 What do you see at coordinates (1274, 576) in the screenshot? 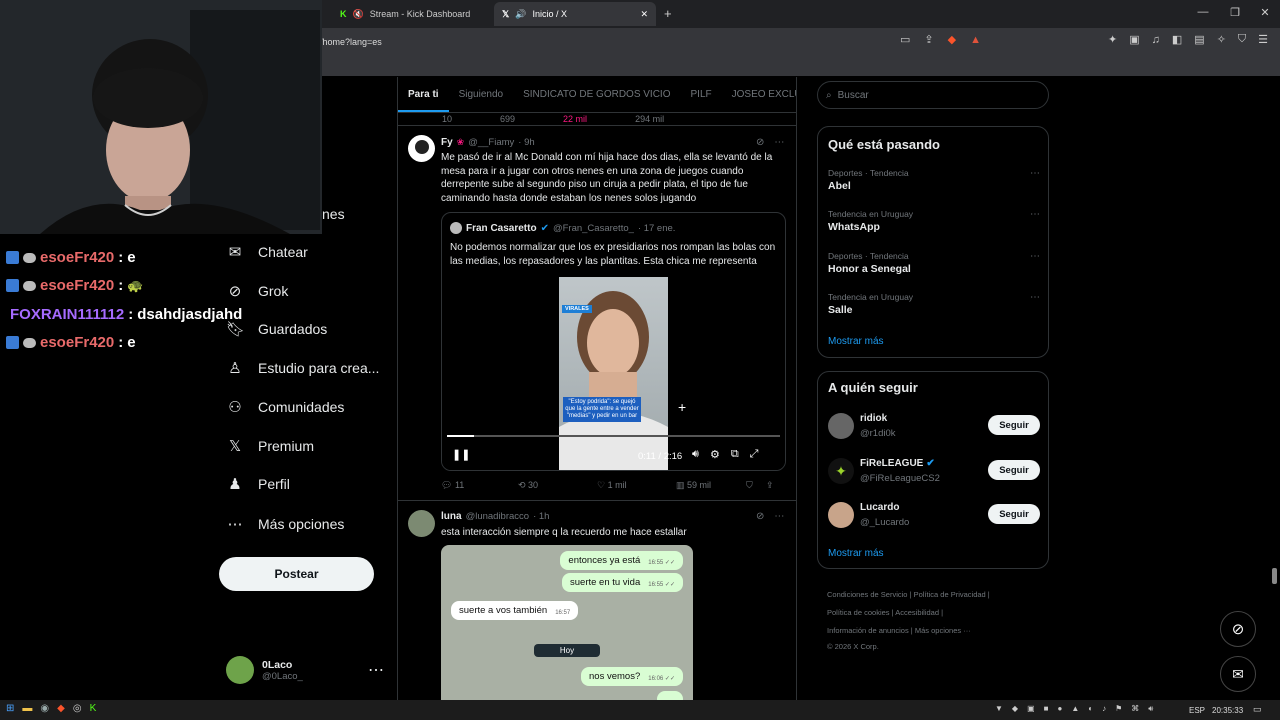
I see `page-scrollbar` at bounding box center [1274, 576].